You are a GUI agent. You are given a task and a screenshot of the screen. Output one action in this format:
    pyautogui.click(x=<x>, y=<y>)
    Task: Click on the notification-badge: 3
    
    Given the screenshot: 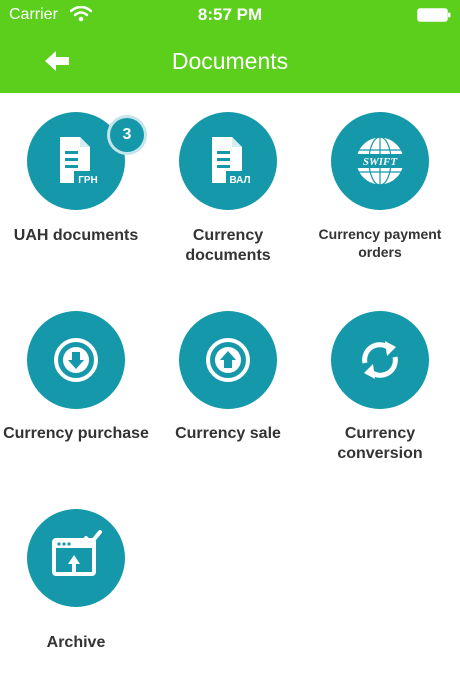 What is the action you would take?
    pyautogui.click(x=127, y=135)
    